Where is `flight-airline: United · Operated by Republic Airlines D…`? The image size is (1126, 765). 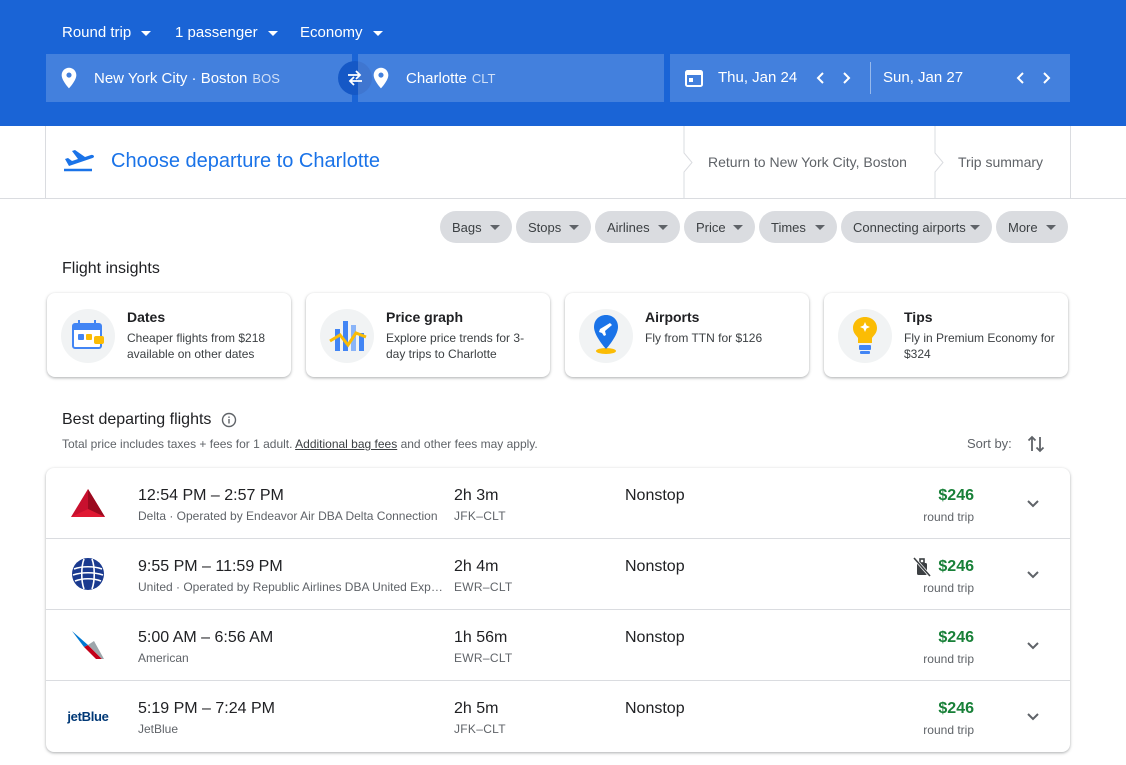 flight-airline: United · Operated by Republic Airlines D… is located at coordinates (290, 587).